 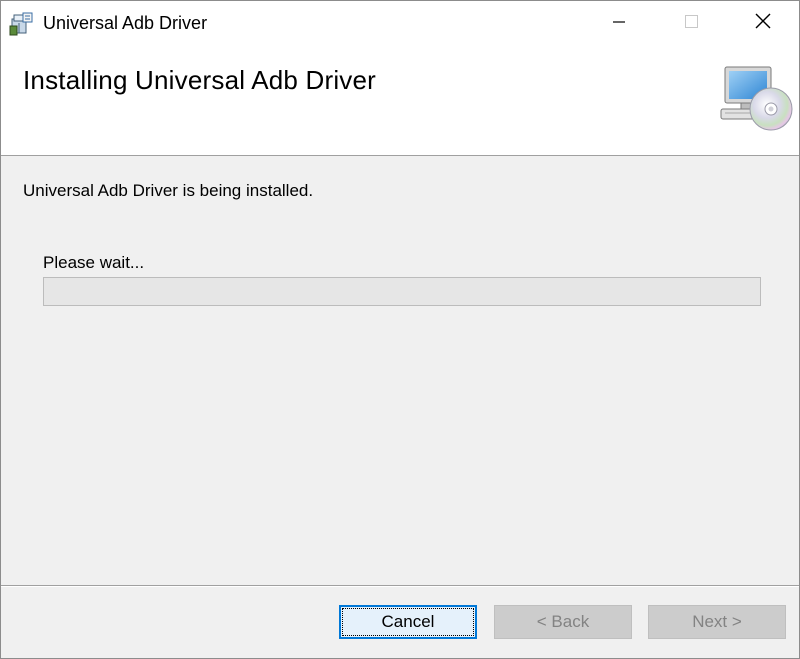 I want to click on cancel-button-label: Cancel, so click(x=408, y=621).